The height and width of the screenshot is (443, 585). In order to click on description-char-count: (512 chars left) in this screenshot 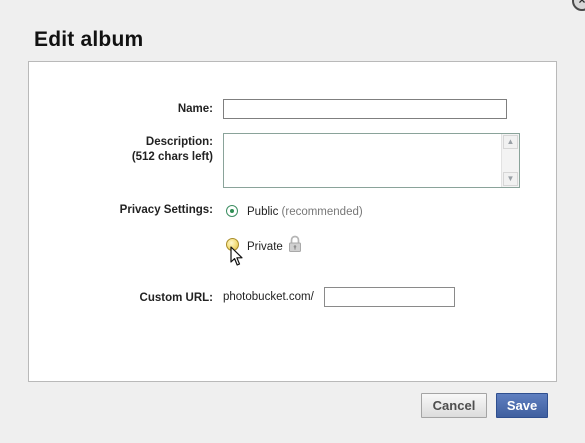, I will do `click(172, 157)`.